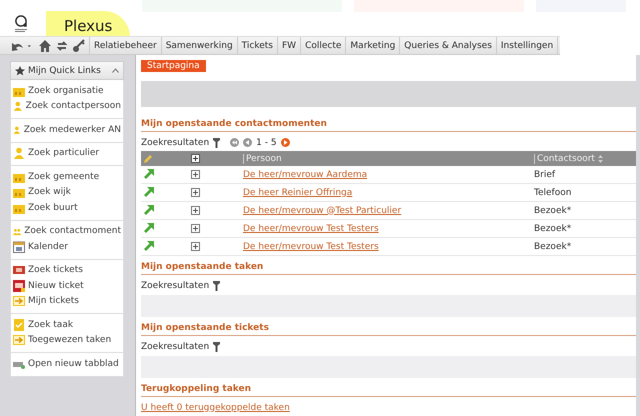 This screenshot has height=416, width=640. What do you see at coordinates (67, 176) in the screenshot?
I see `quick-link: Zoek gemeente` at bounding box center [67, 176].